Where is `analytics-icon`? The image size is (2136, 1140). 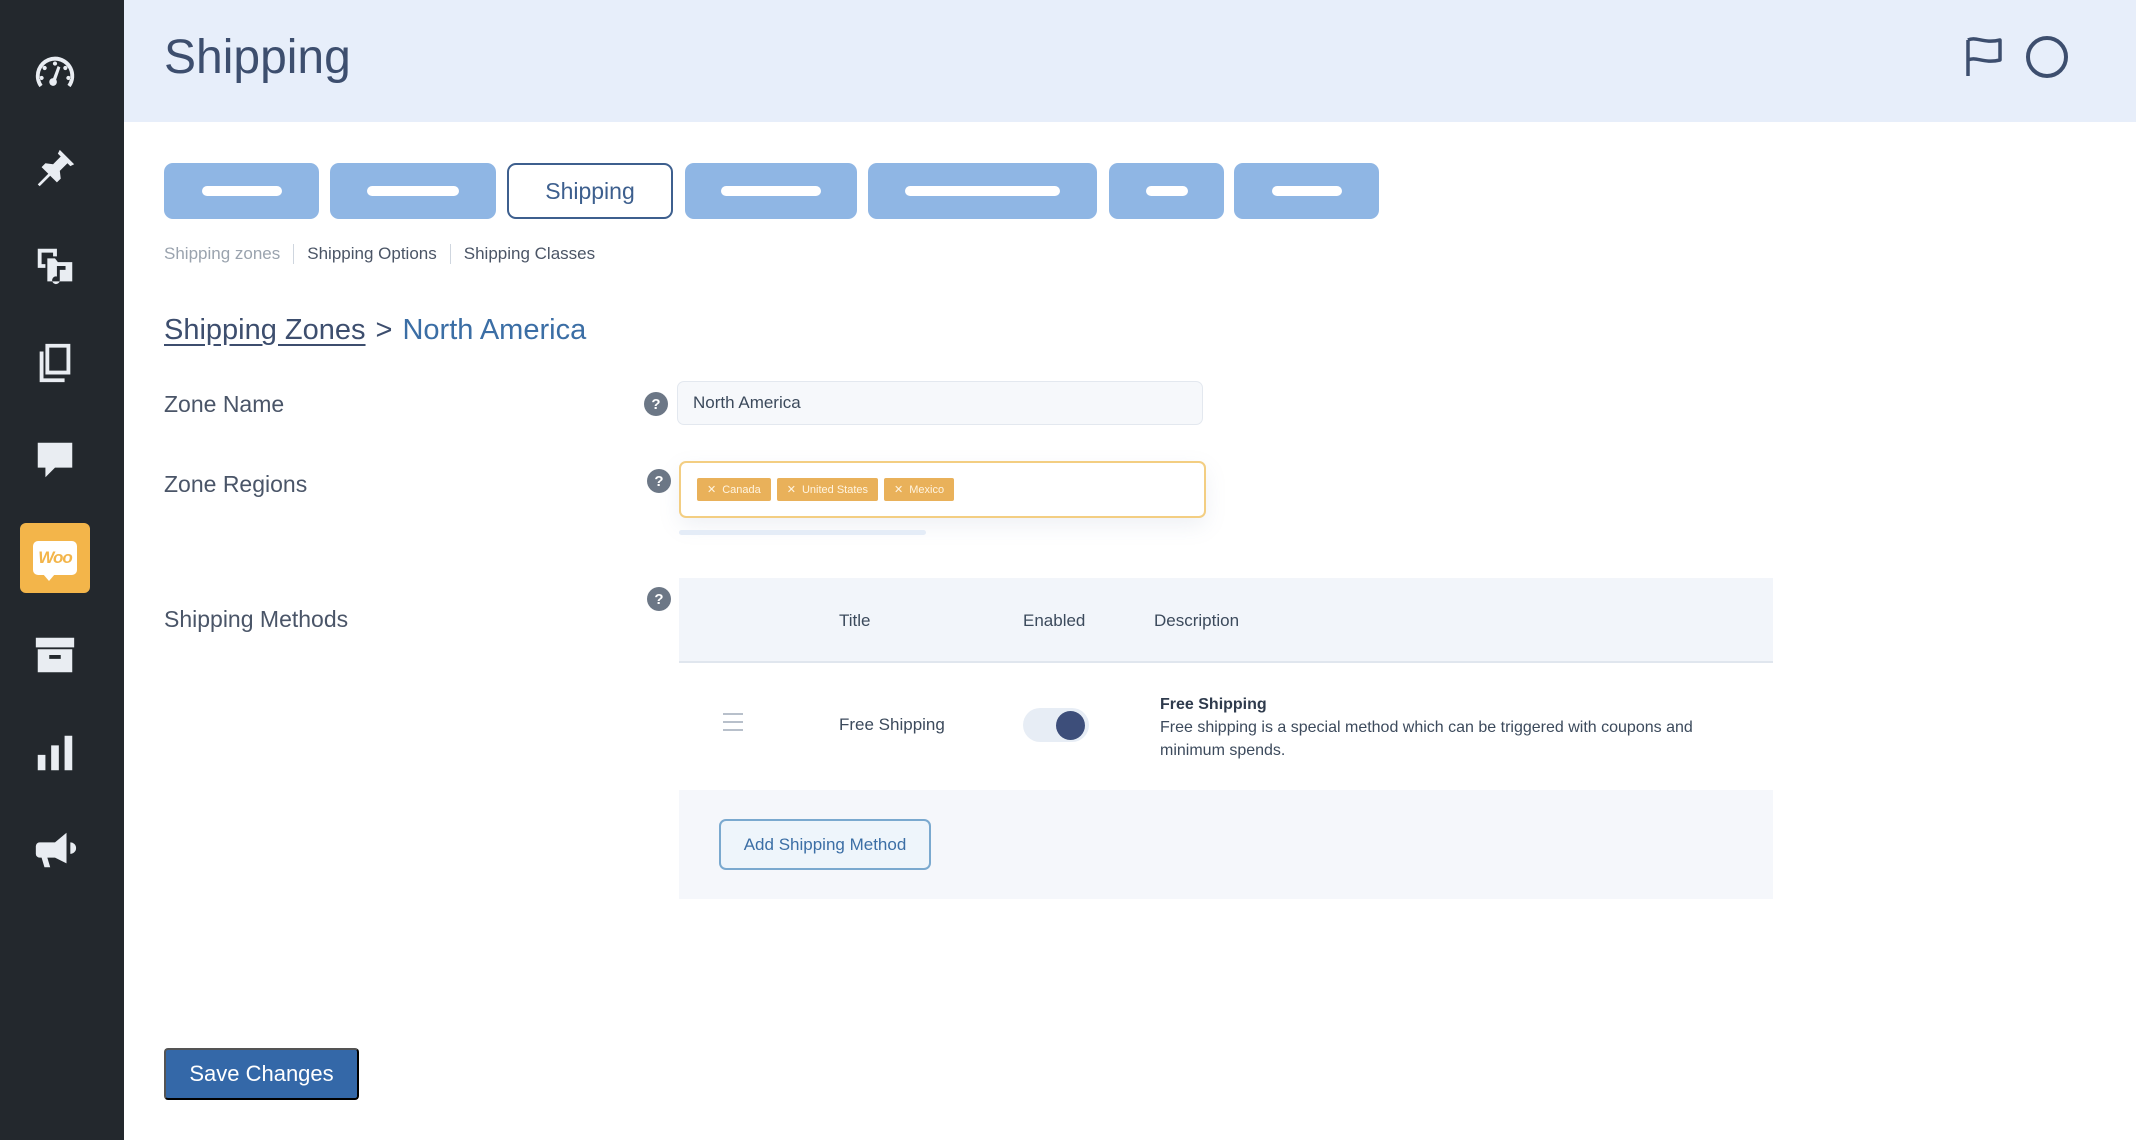
analytics-icon is located at coordinates (55, 753).